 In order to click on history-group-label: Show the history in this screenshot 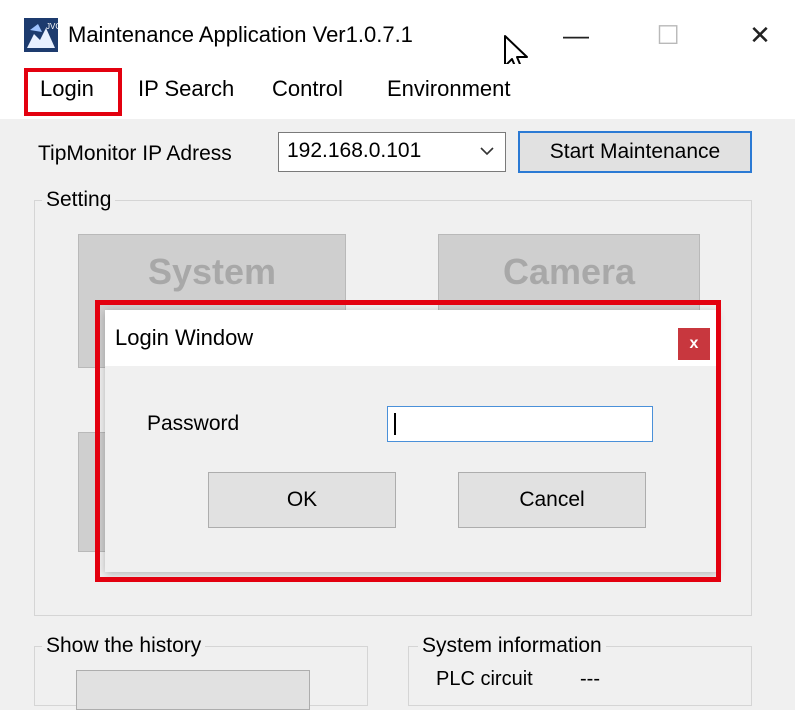, I will do `click(124, 646)`.